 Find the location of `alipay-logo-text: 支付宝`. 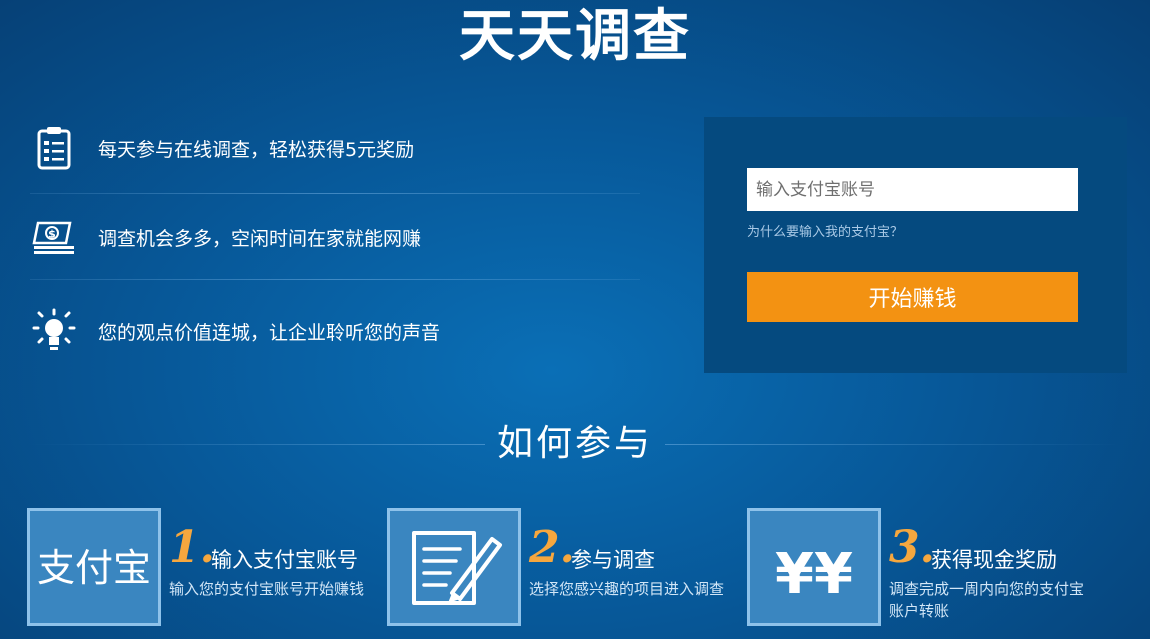

alipay-logo-text: 支付宝 is located at coordinates (94, 568).